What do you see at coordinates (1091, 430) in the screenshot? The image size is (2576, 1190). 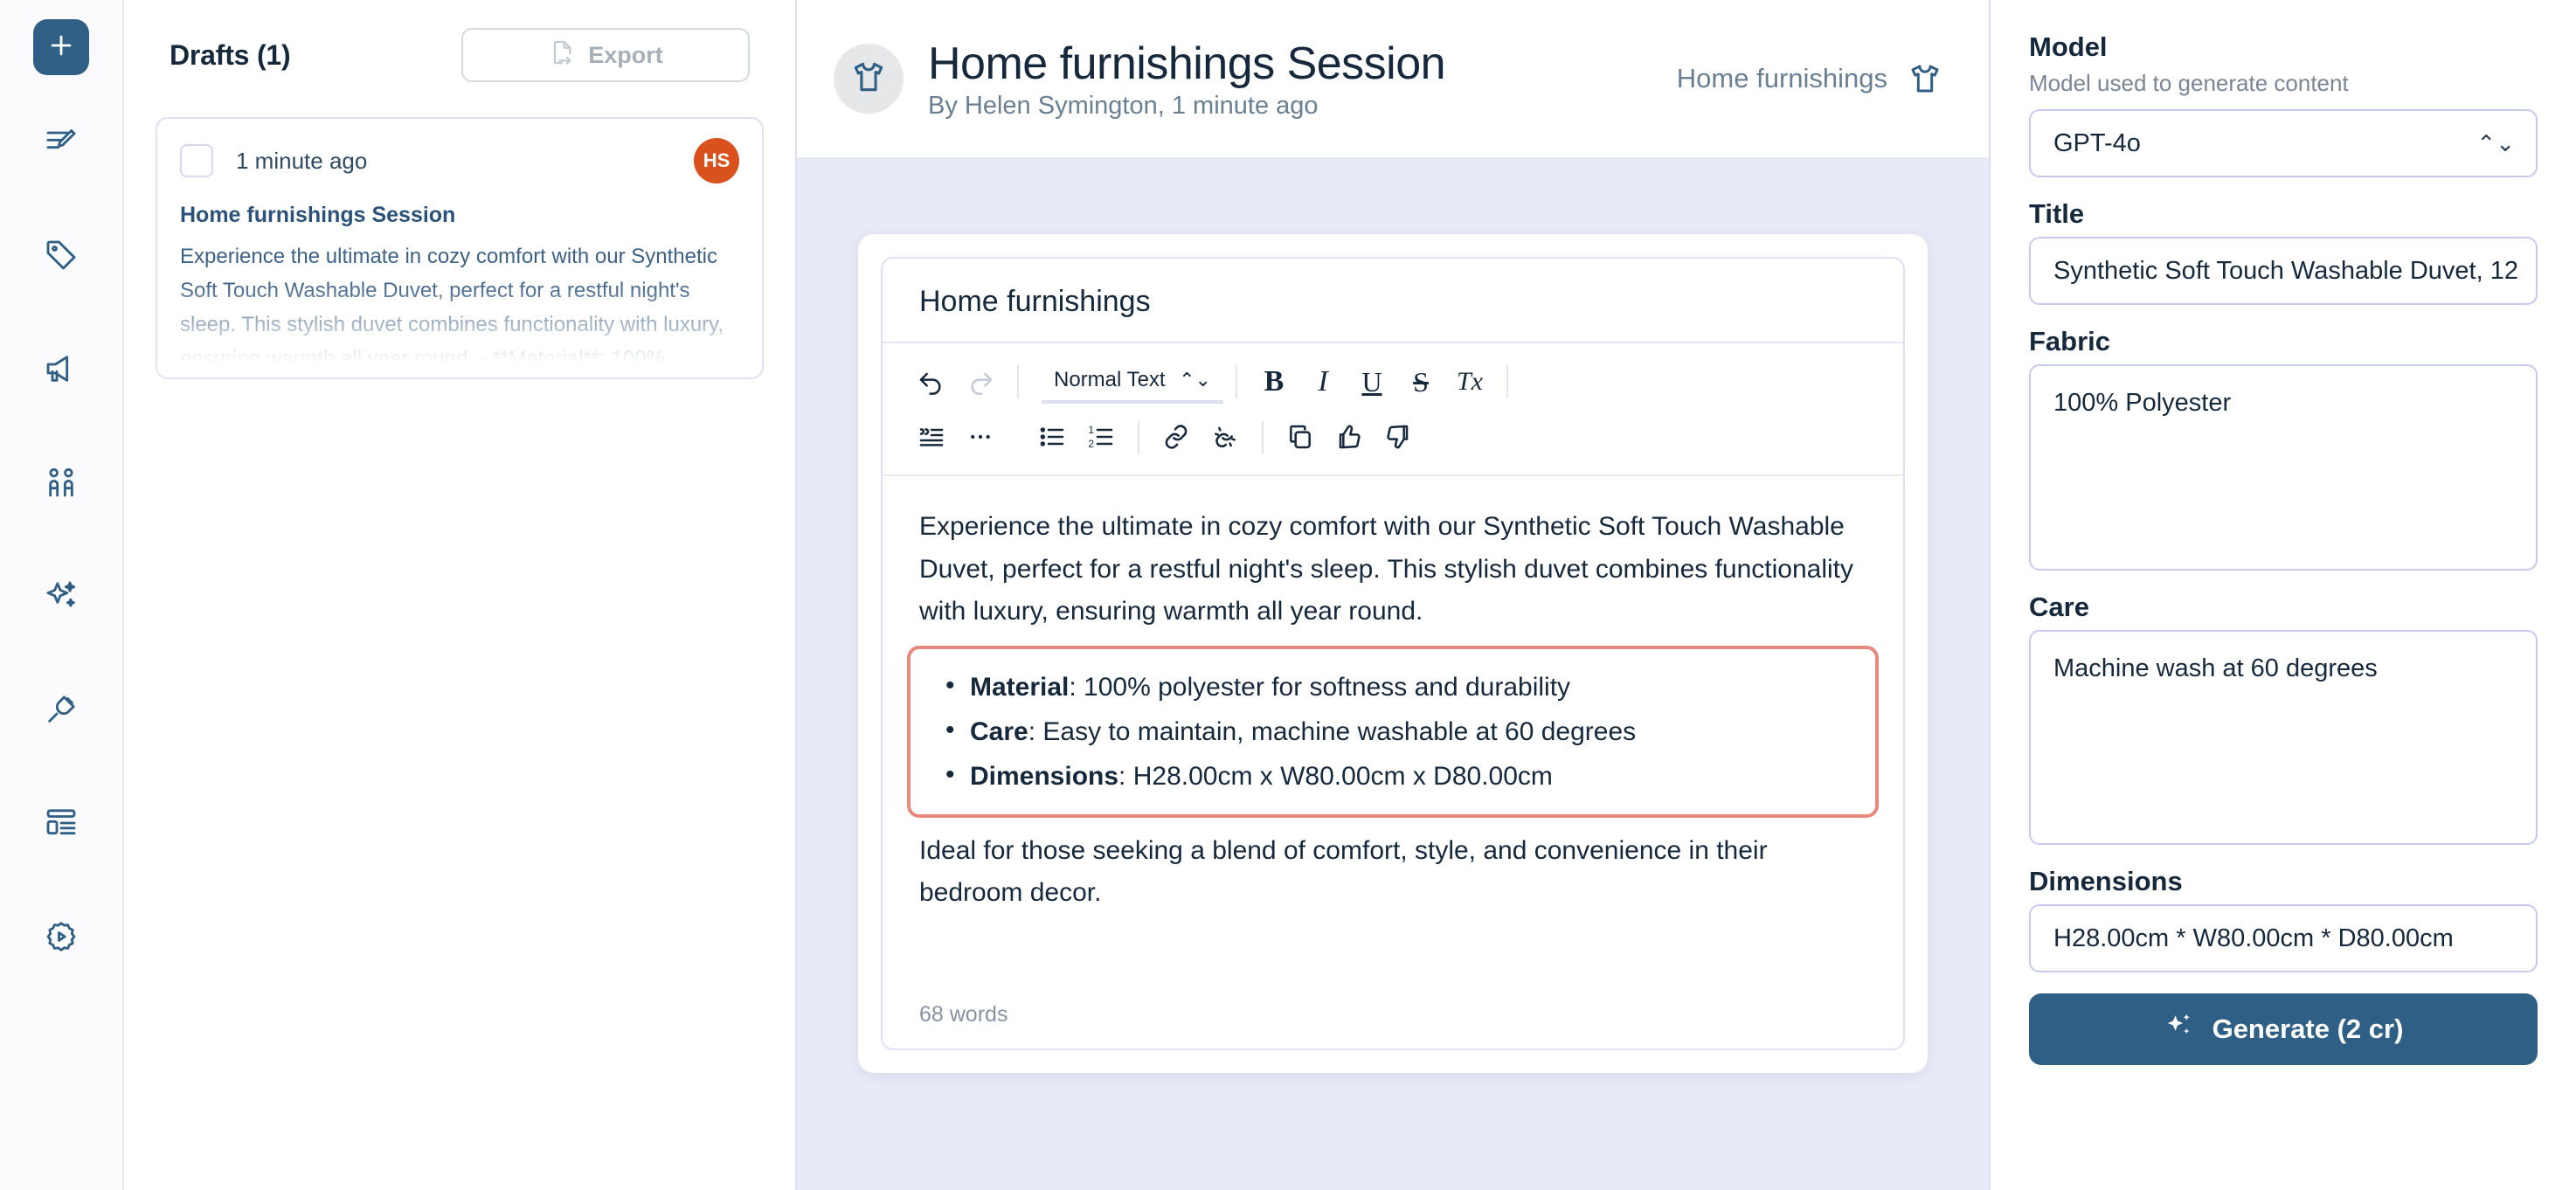 I see `svg-text: 1` at bounding box center [1091, 430].